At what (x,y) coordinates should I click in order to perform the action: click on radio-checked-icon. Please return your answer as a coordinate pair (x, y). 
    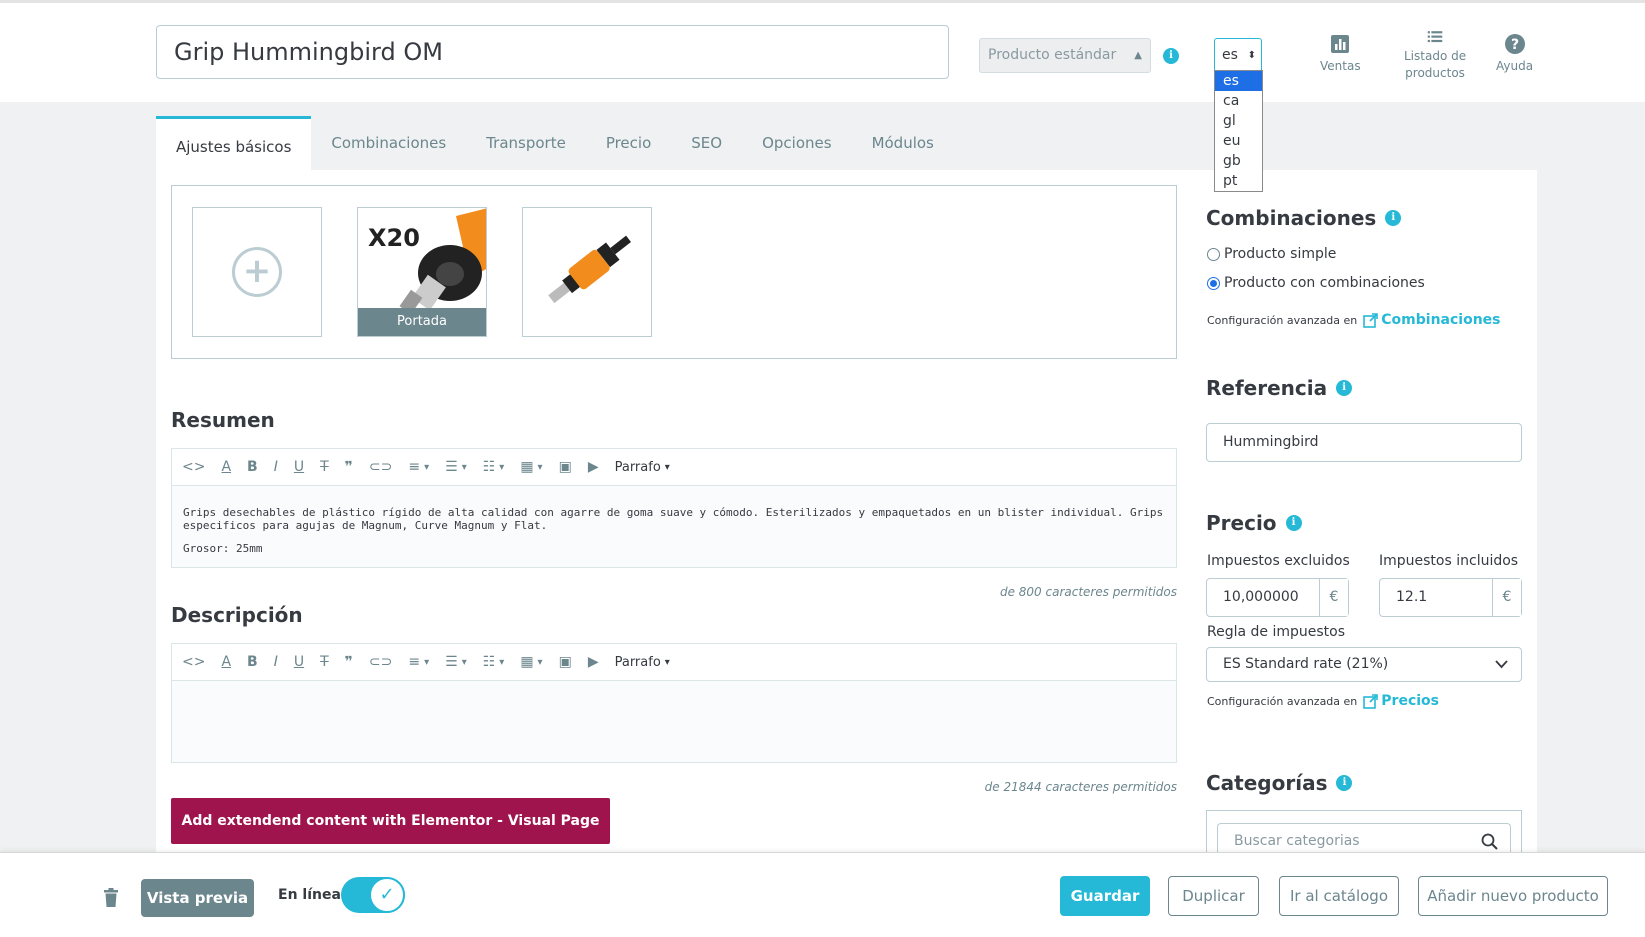
    Looking at the image, I should click on (1213, 283).